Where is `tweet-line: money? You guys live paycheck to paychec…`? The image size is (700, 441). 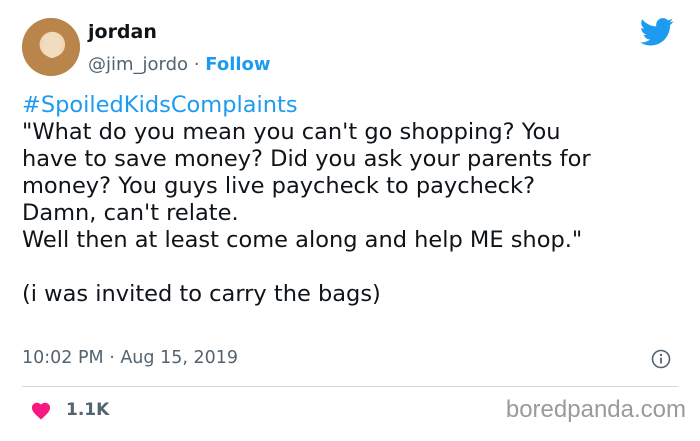 tweet-line: money? You guys live paycheck to paychec… is located at coordinates (279, 186).